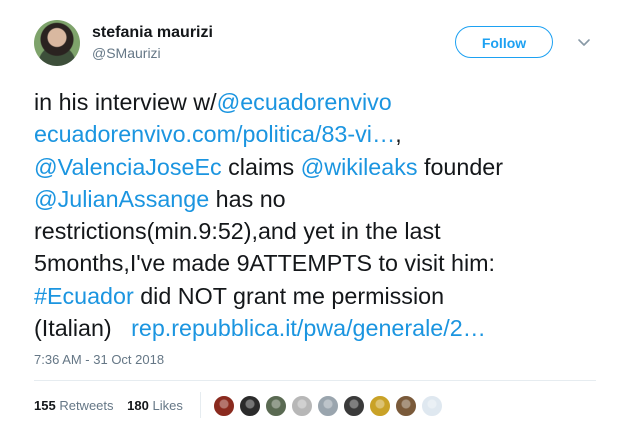 Image resolution: width=626 pixels, height=426 pixels. Describe the element at coordinates (45, 405) in the screenshot. I see `retweets-count: 155` at that location.